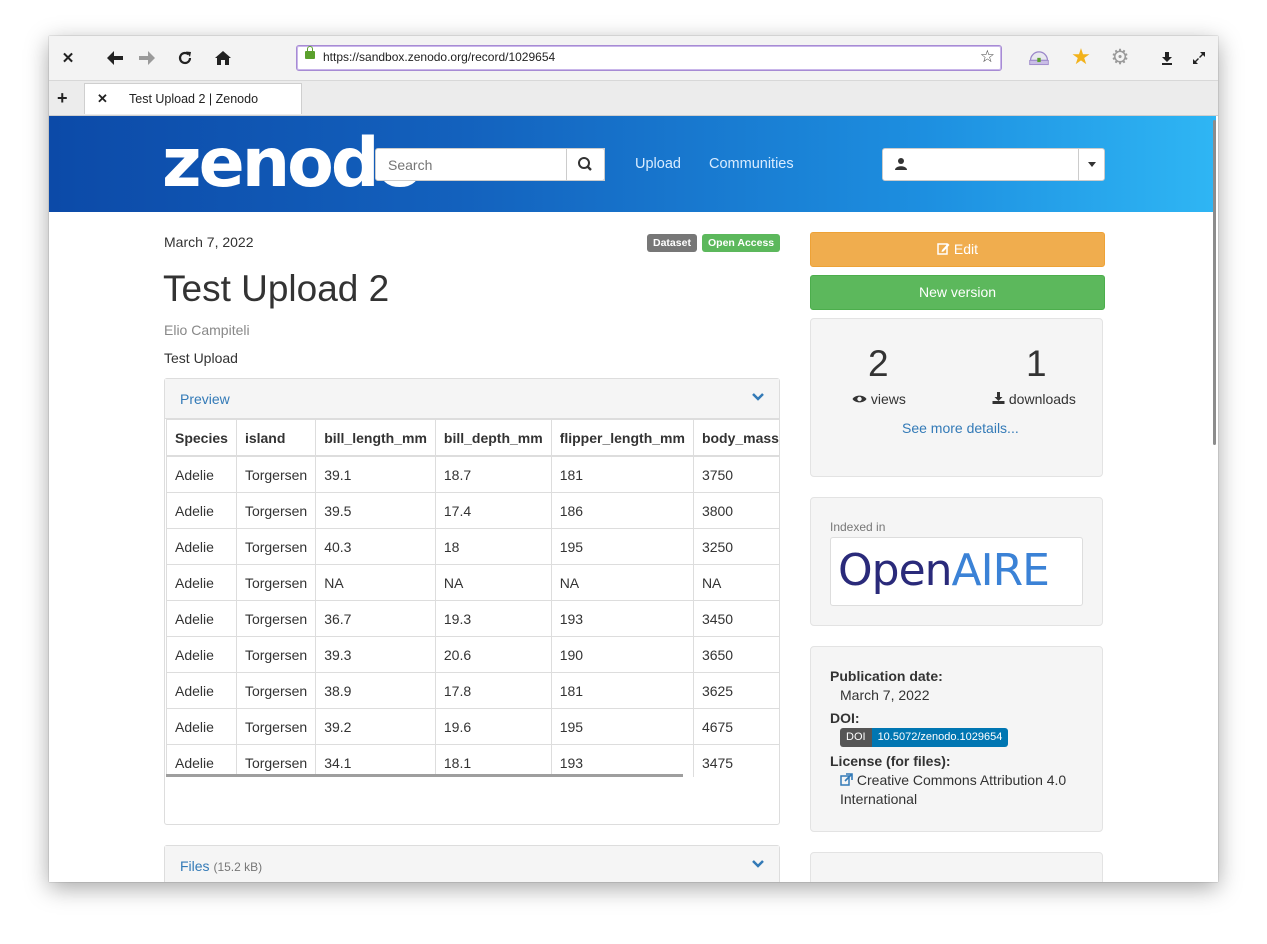 This screenshot has height=944, width=1267. I want to click on new-version-label: New version, so click(957, 292).